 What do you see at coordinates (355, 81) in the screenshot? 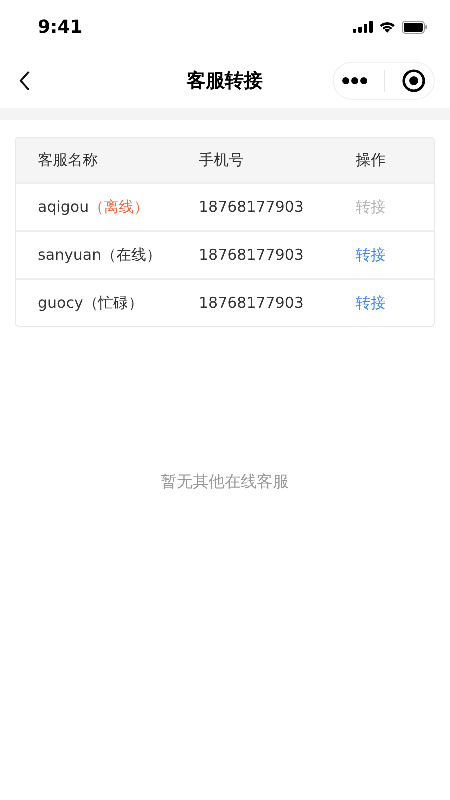
I see `more-icon` at bounding box center [355, 81].